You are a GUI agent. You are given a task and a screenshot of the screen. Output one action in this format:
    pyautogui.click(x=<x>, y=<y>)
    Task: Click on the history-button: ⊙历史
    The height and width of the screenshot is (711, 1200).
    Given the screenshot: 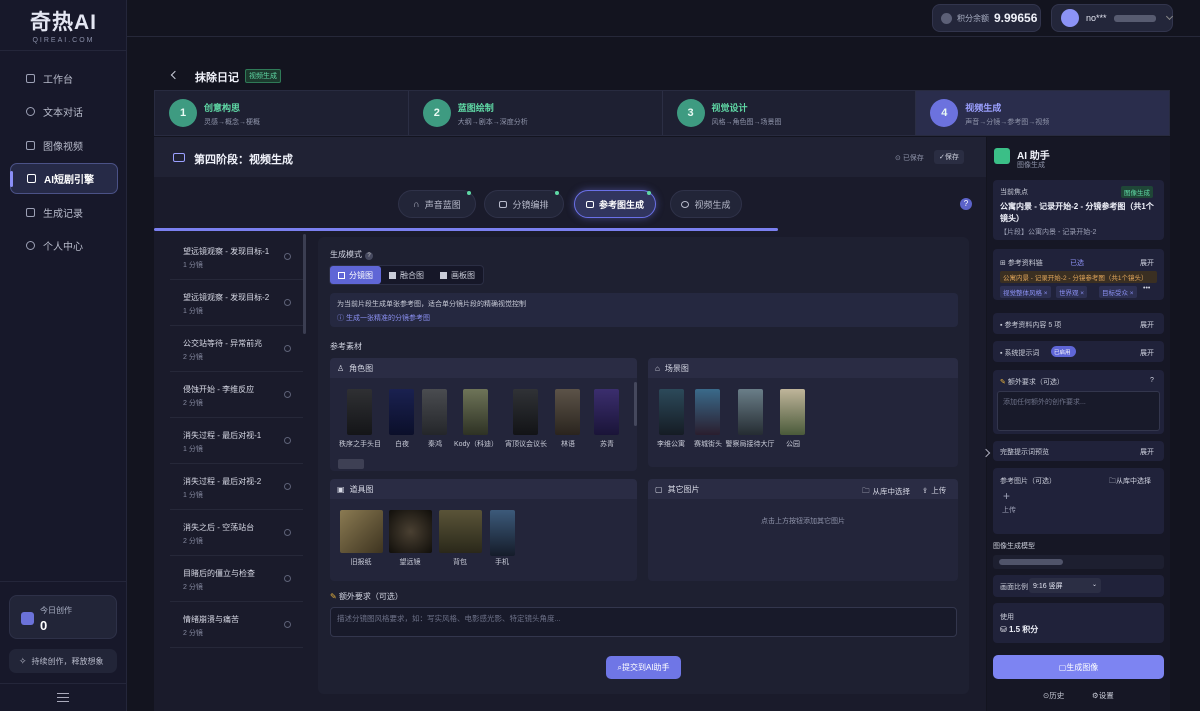 What is the action you would take?
    pyautogui.click(x=1053, y=695)
    